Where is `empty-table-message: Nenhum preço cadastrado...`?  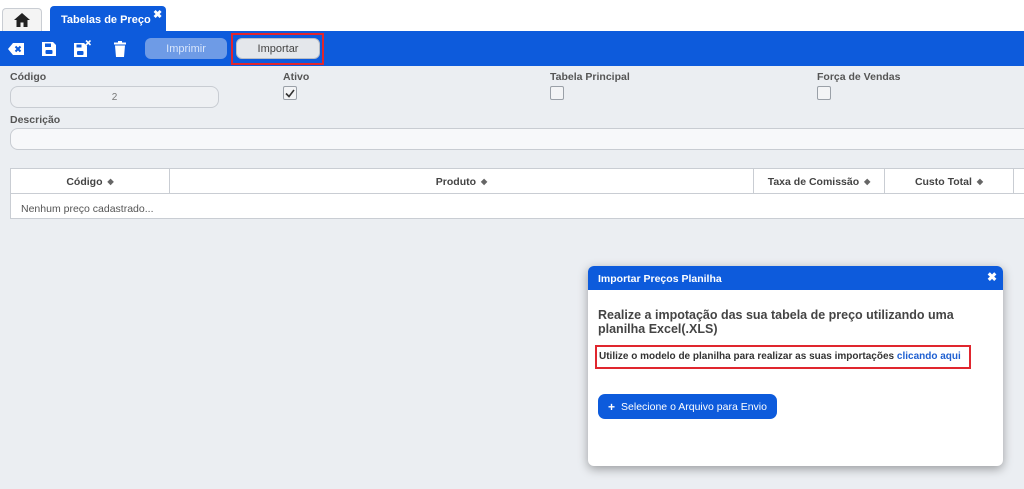
empty-table-message: Nenhum preço cadastrado... is located at coordinates (87, 209).